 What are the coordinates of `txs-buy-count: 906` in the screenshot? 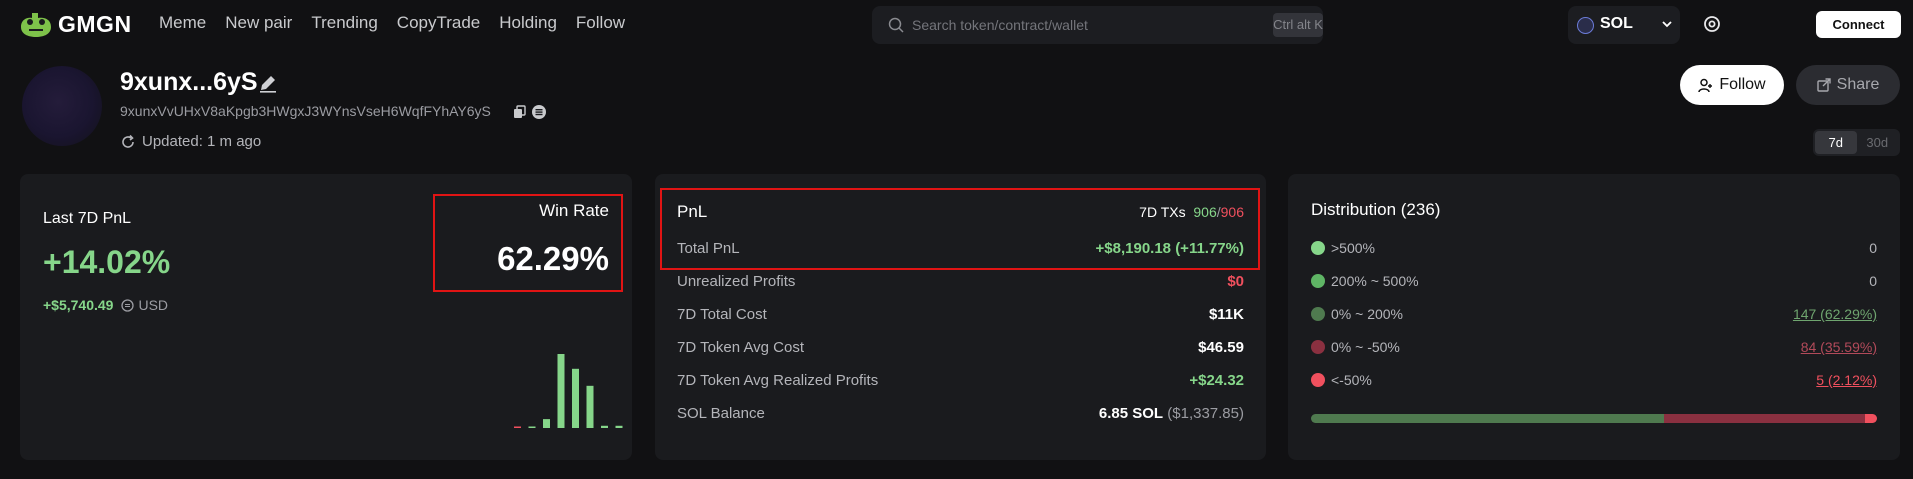 It's located at (1205, 212).